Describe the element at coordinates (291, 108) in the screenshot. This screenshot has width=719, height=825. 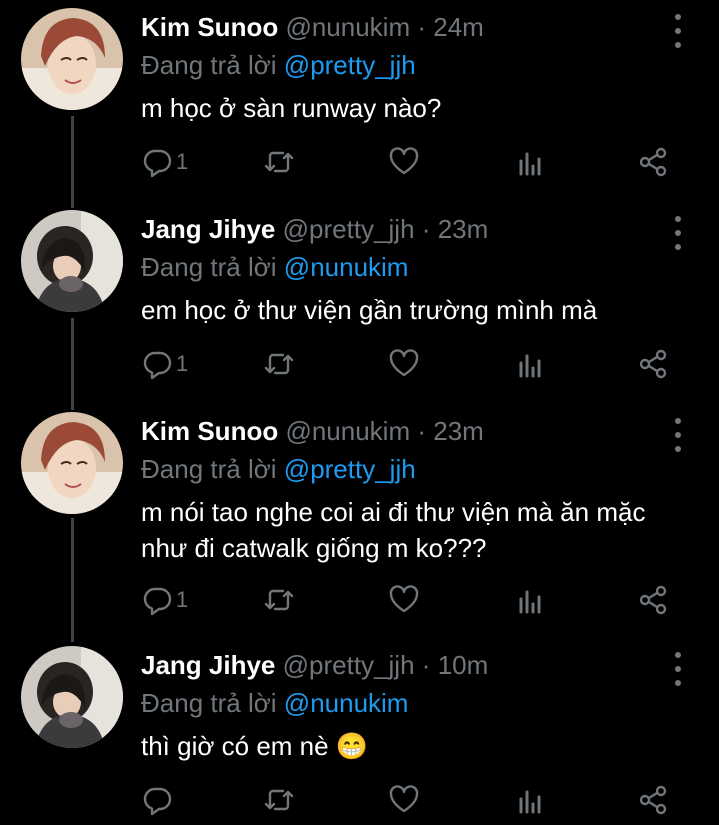
I see `tweet-text-line: m học ở sàn runway nào?` at that location.